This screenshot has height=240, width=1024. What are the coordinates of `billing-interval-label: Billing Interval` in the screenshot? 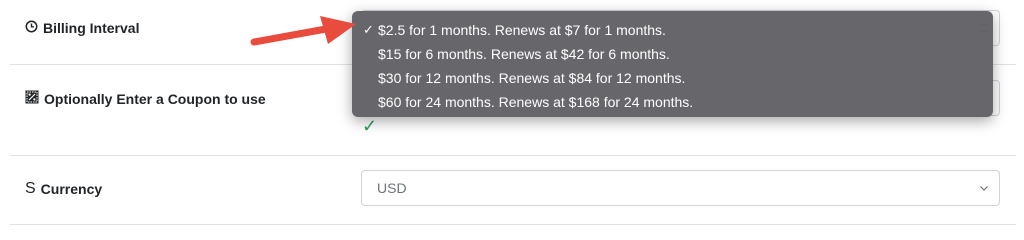 It's located at (82, 28).